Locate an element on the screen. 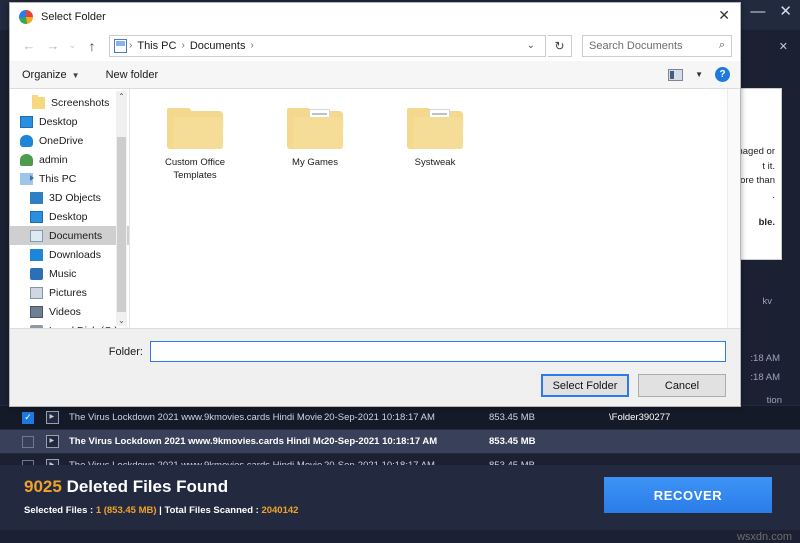  dialog-close-icon: ✕ is located at coordinates (724, 15).